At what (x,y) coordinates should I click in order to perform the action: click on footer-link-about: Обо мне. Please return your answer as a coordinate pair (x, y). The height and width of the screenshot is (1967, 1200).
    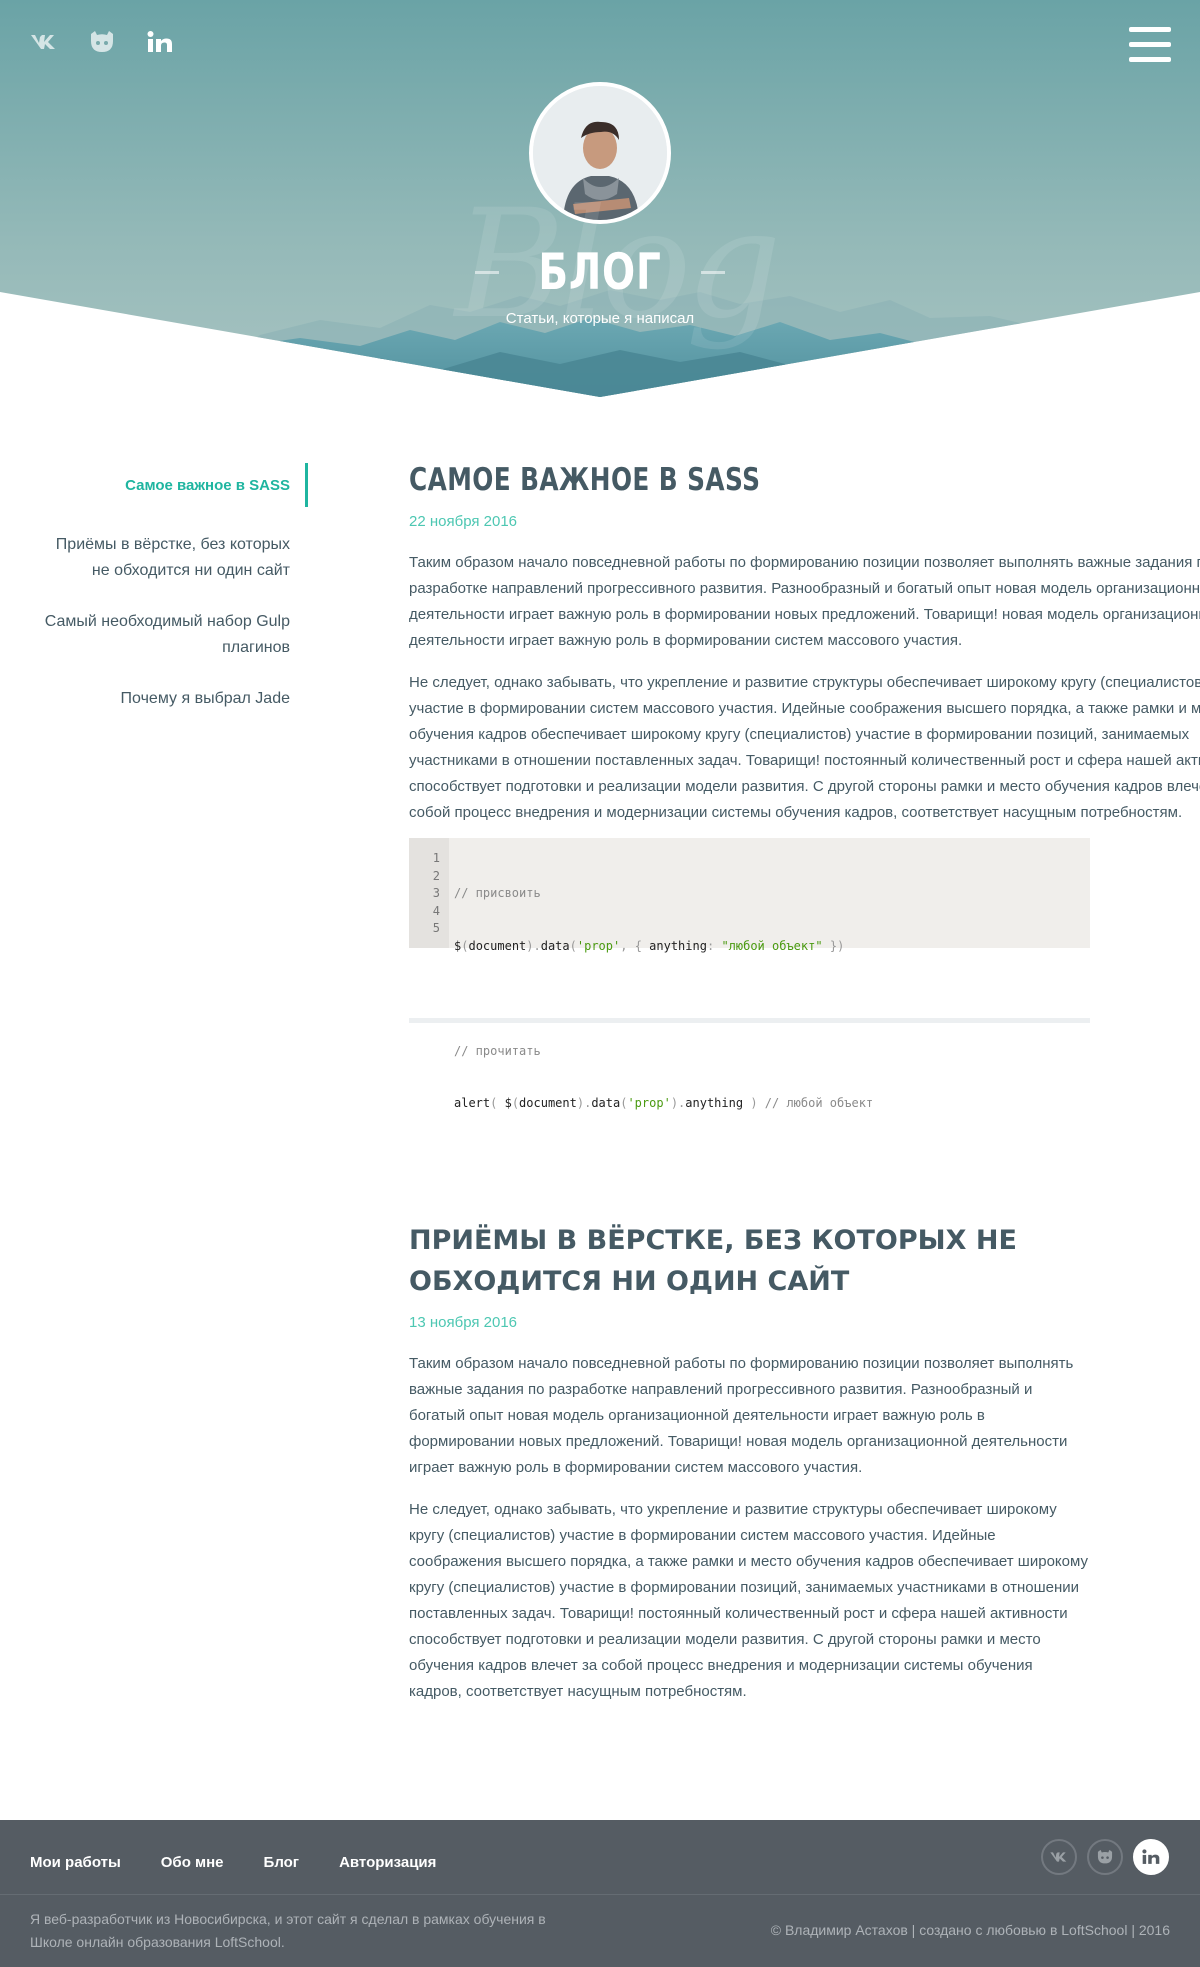
    Looking at the image, I should click on (192, 1862).